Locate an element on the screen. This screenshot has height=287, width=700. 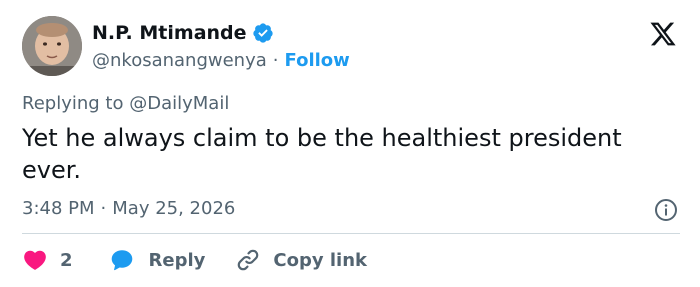
x-logo-icon is located at coordinates (663, 34).